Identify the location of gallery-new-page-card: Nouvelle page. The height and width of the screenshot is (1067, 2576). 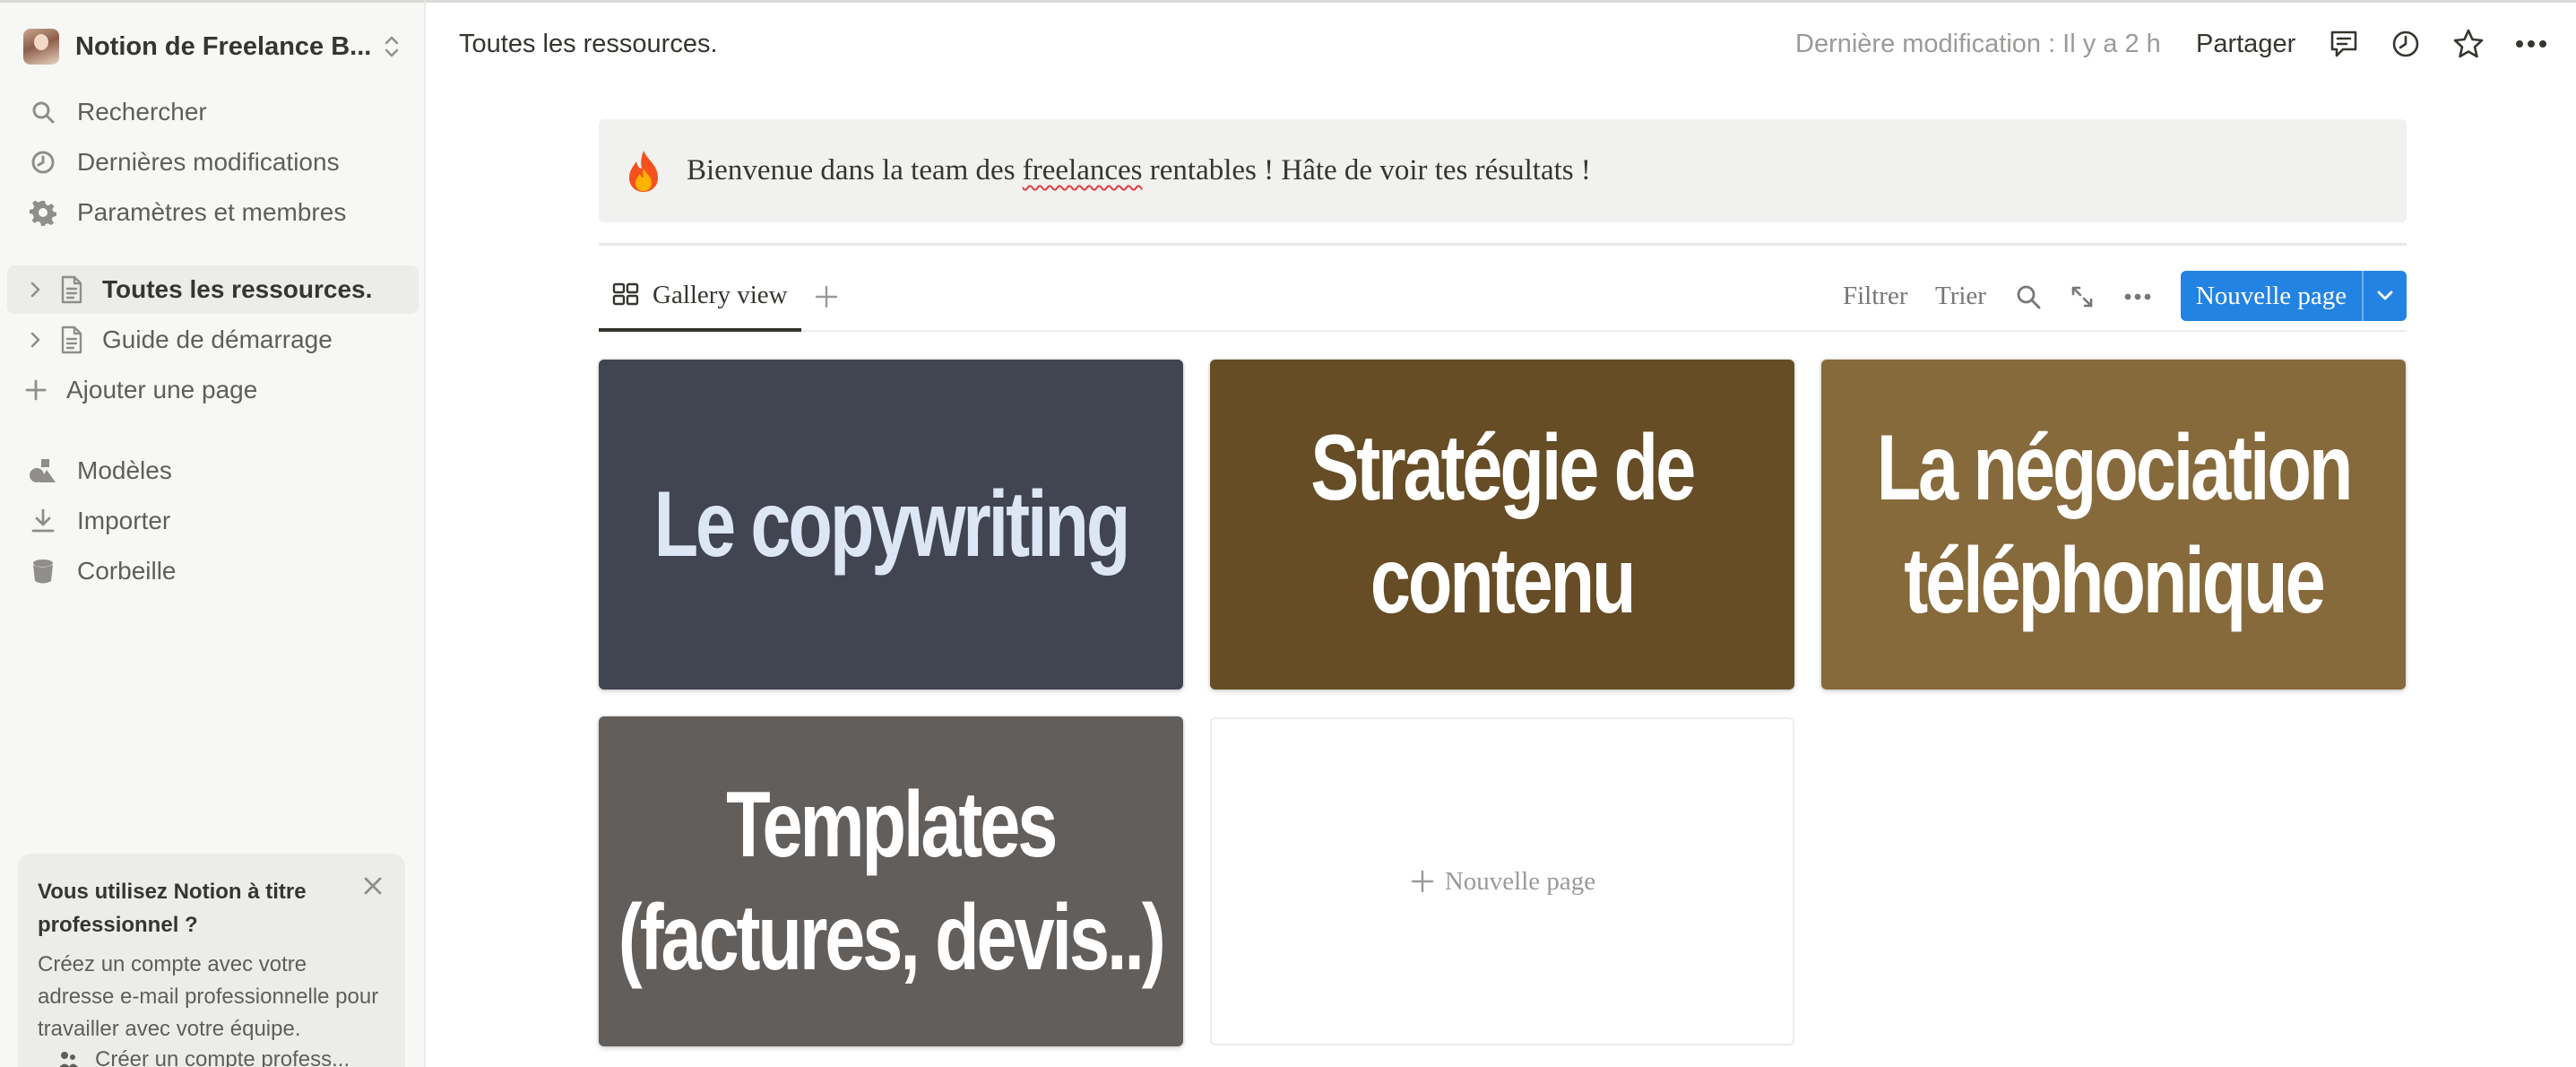
(1502, 881).